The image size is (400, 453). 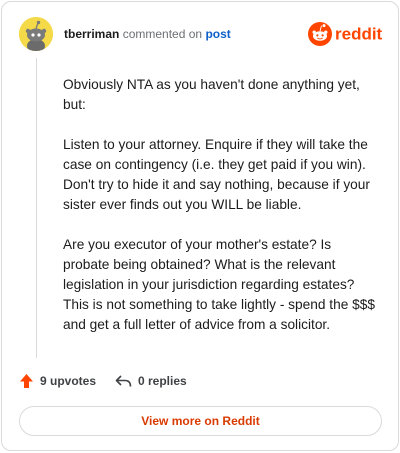 I want to click on upvote-button: 9 upvotes, so click(x=57, y=381).